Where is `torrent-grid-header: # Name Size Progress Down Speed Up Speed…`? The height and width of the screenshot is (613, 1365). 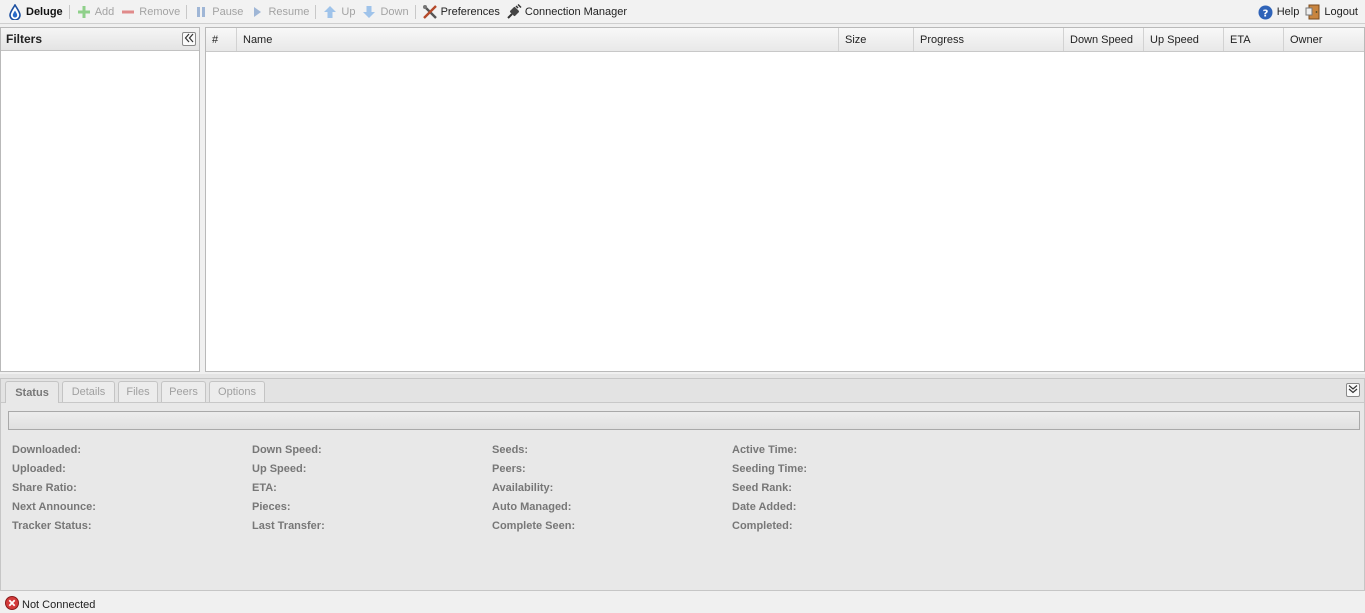
torrent-grid-header: # Name Size Progress Down Speed Up Speed… is located at coordinates (785, 40).